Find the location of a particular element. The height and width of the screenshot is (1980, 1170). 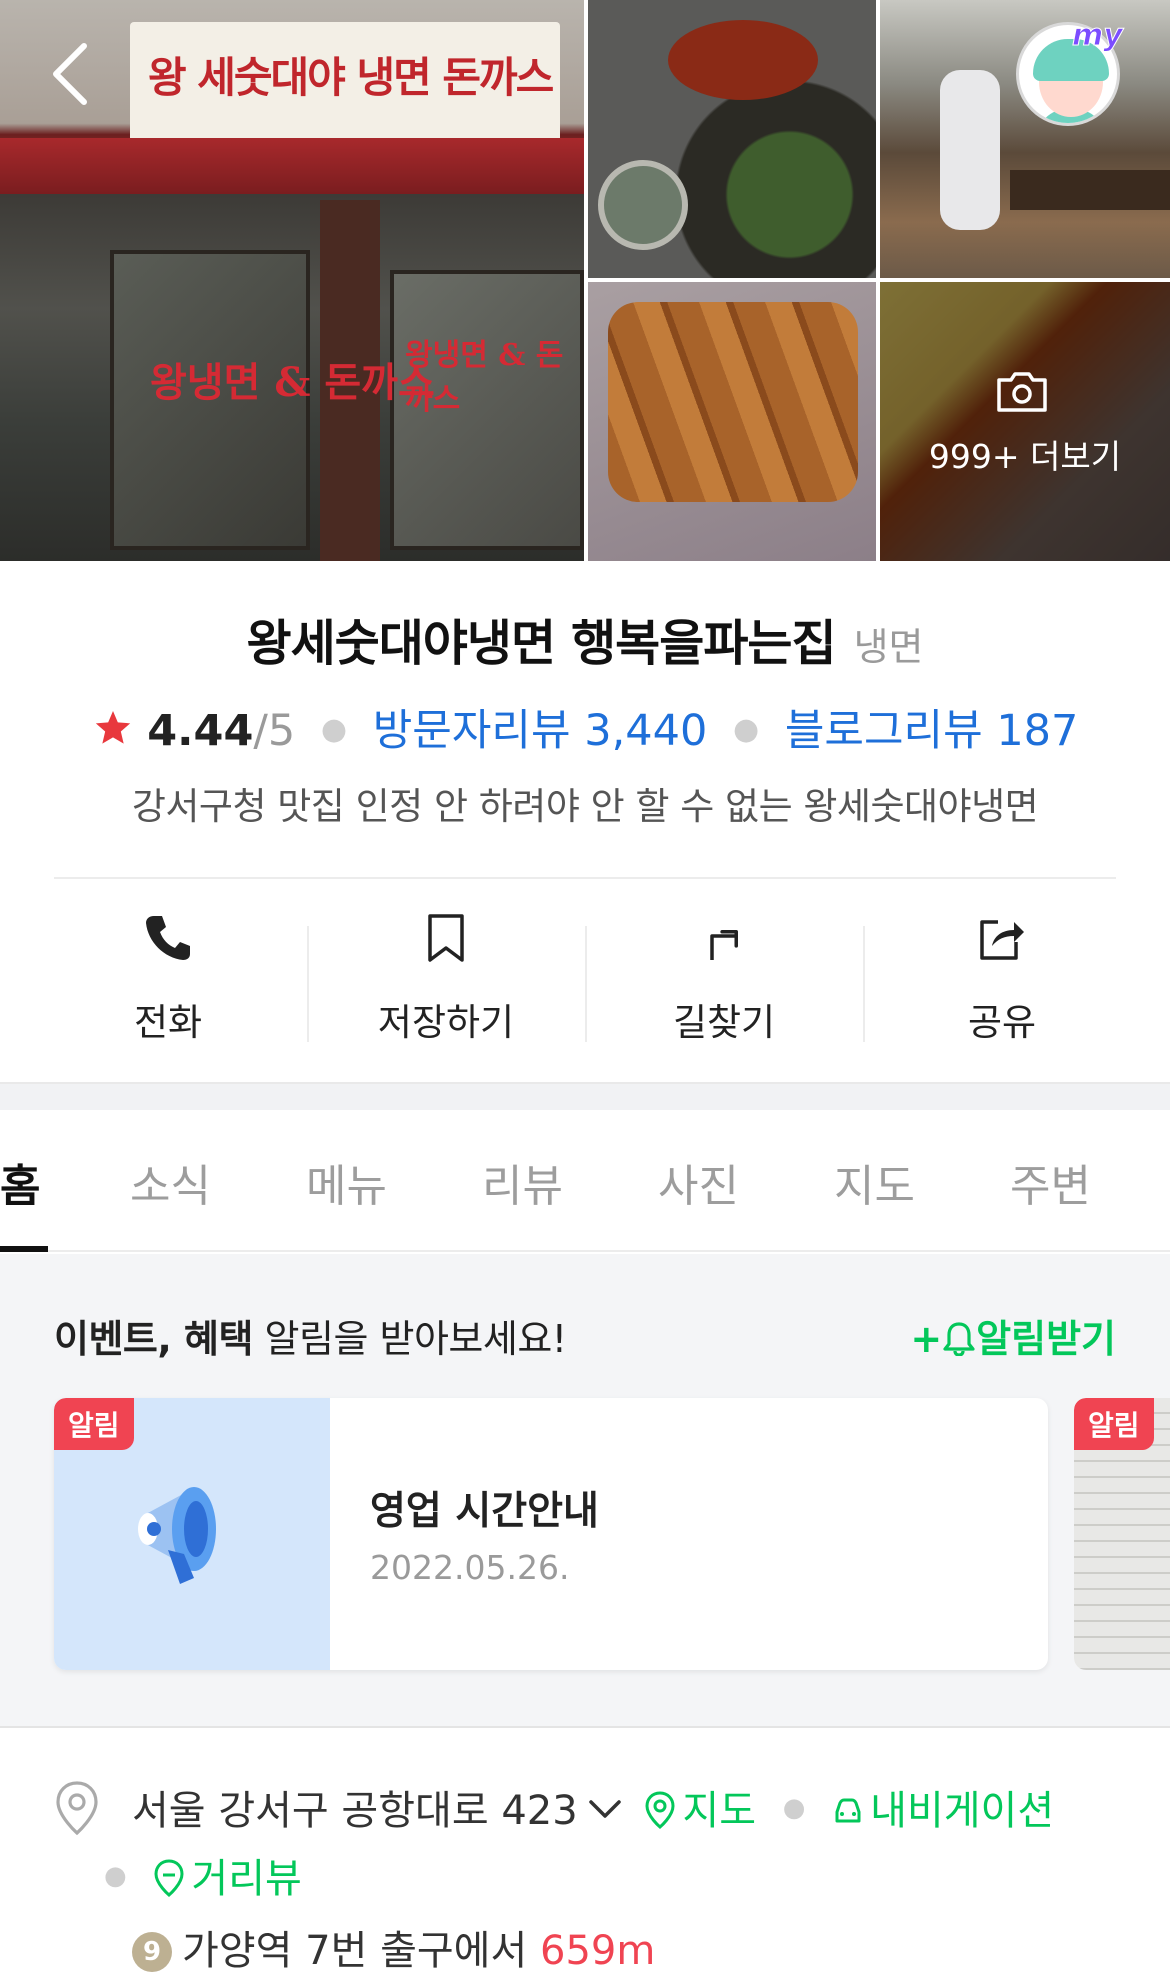

place-title-row: 왕세숫대야냉면 행복을파는집 냉면 is located at coordinates (585, 639).